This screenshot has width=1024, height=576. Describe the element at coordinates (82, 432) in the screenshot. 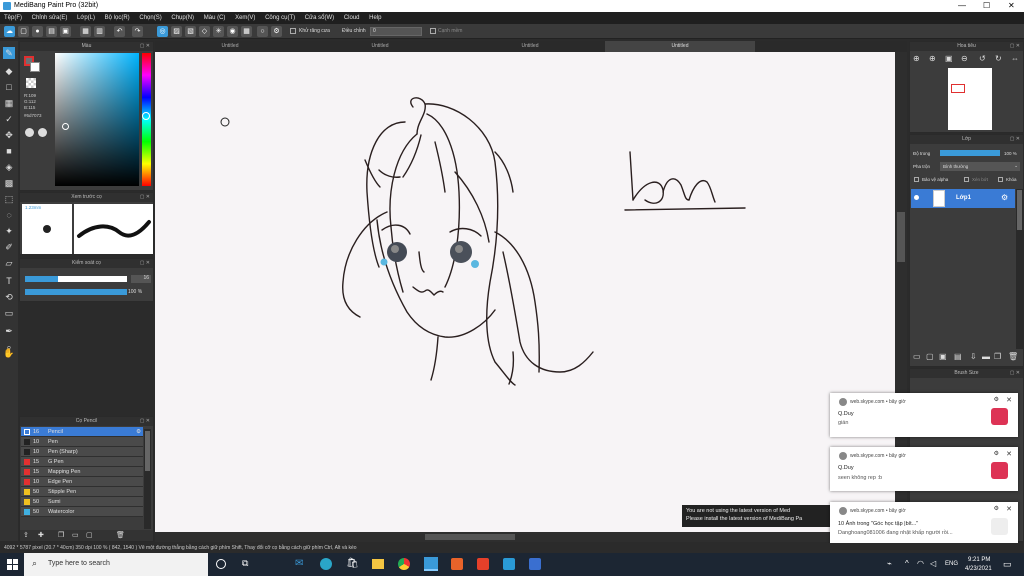

I see `brush-item-pencil: 16 Pencil ⚙` at that location.